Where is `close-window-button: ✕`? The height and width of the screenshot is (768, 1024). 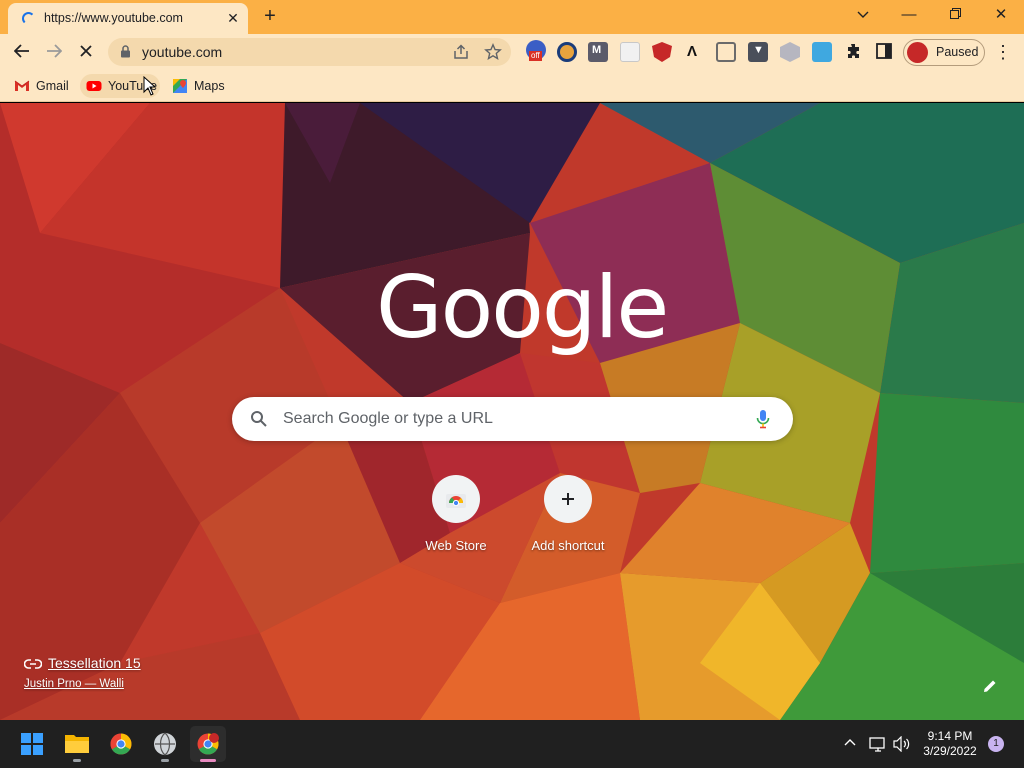
close-window-button: ✕ is located at coordinates (1001, 15).